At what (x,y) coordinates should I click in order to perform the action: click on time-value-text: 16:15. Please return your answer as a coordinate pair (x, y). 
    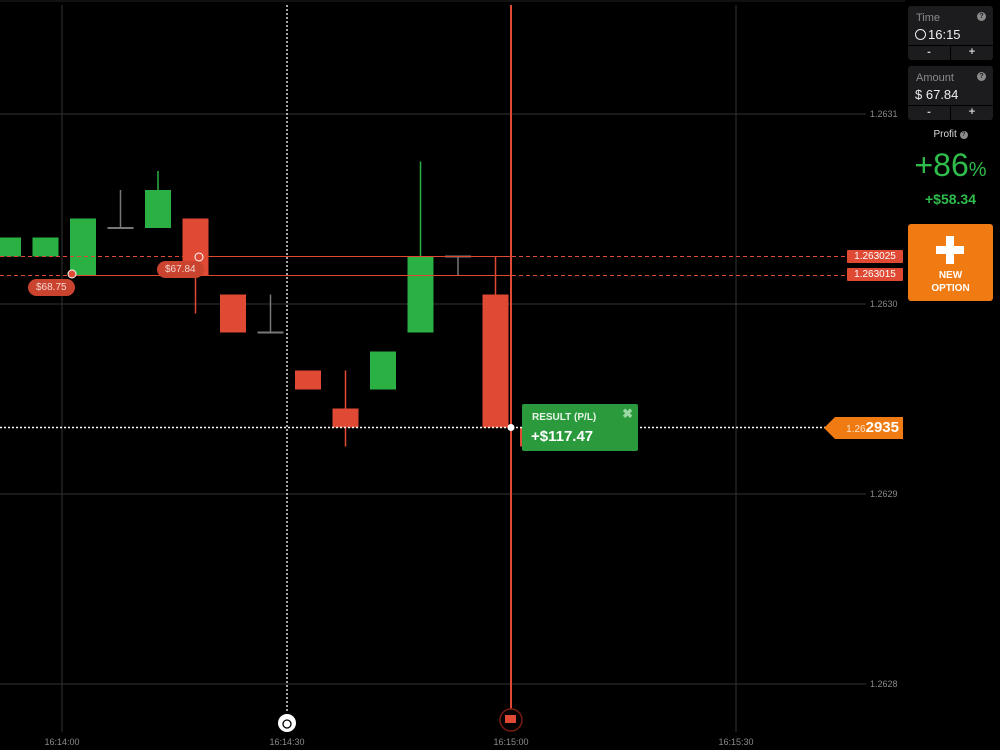
    Looking at the image, I should click on (944, 34).